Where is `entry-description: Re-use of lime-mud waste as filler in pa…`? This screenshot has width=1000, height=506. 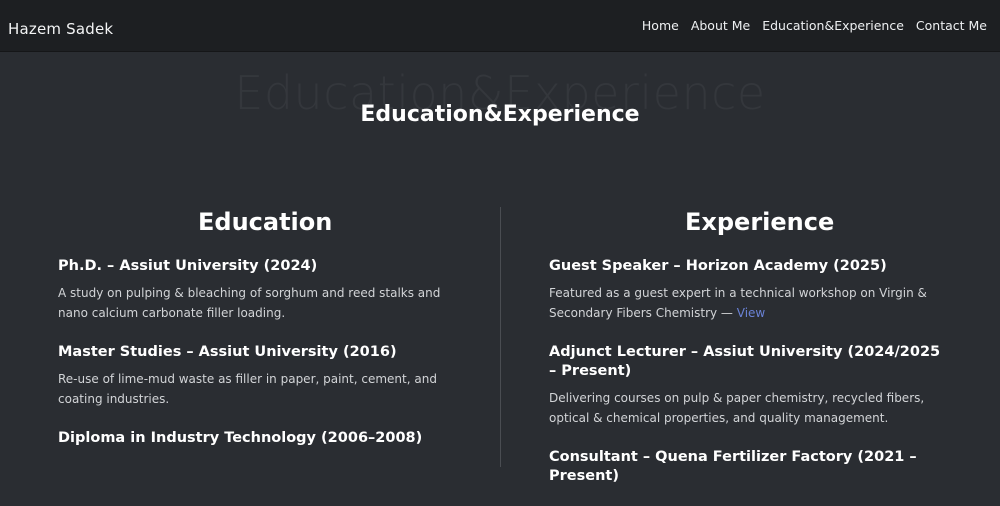 entry-description: Re-use of lime-mud waste as filler in pa… is located at coordinates (247, 389).